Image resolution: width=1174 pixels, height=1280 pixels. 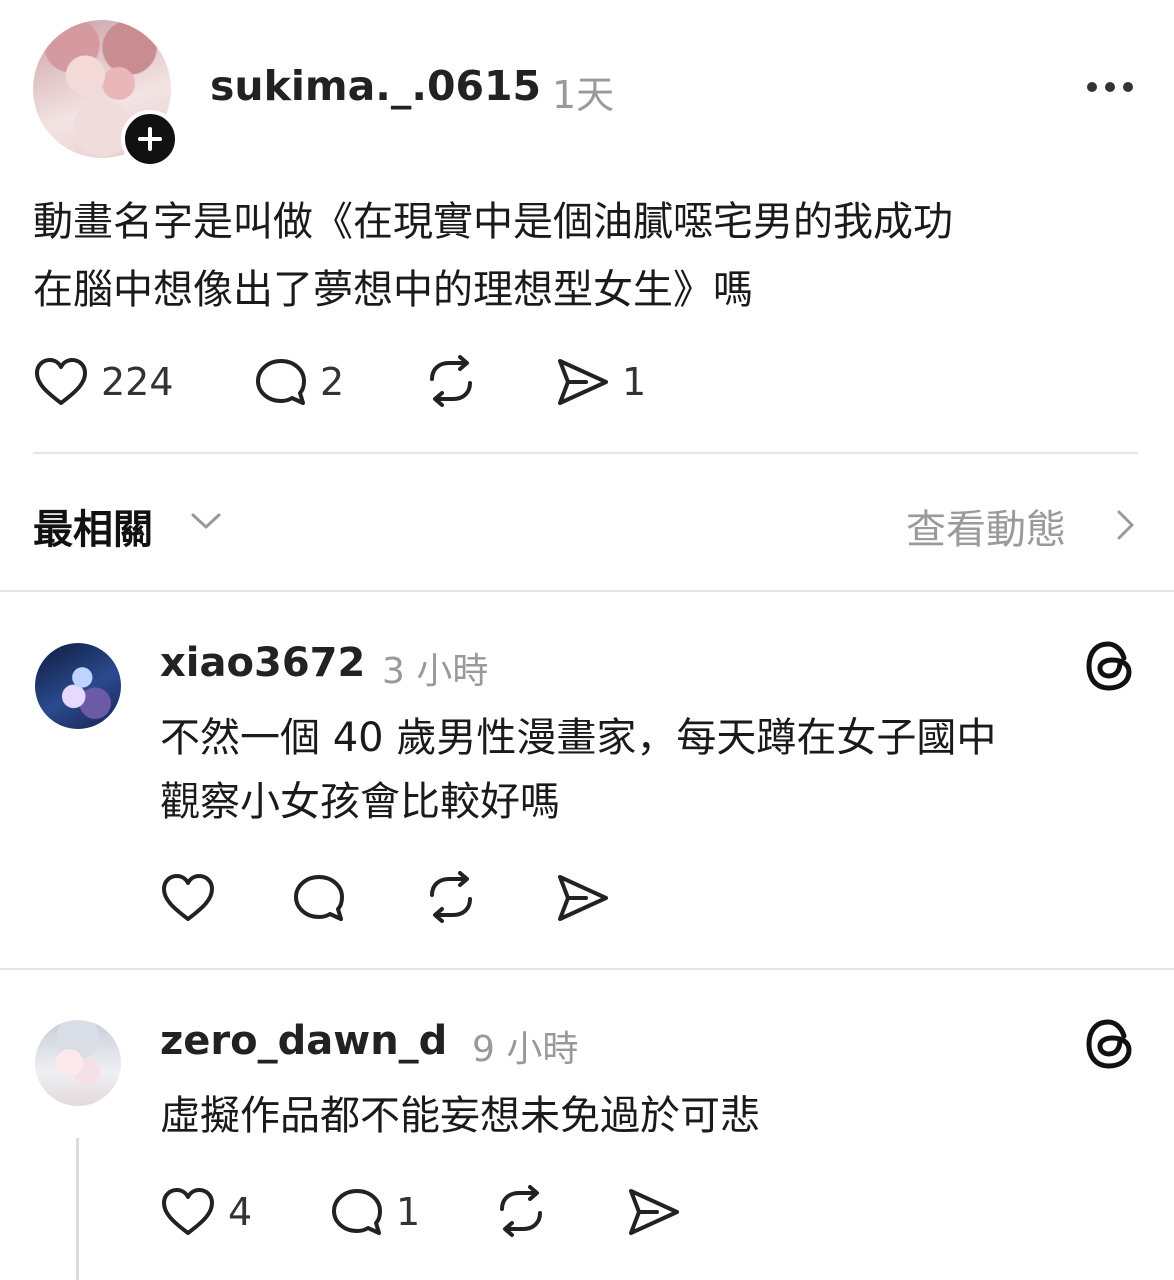 What do you see at coordinates (1125, 525) in the screenshot?
I see `chevron-right-icon` at bounding box center [1125, 525].